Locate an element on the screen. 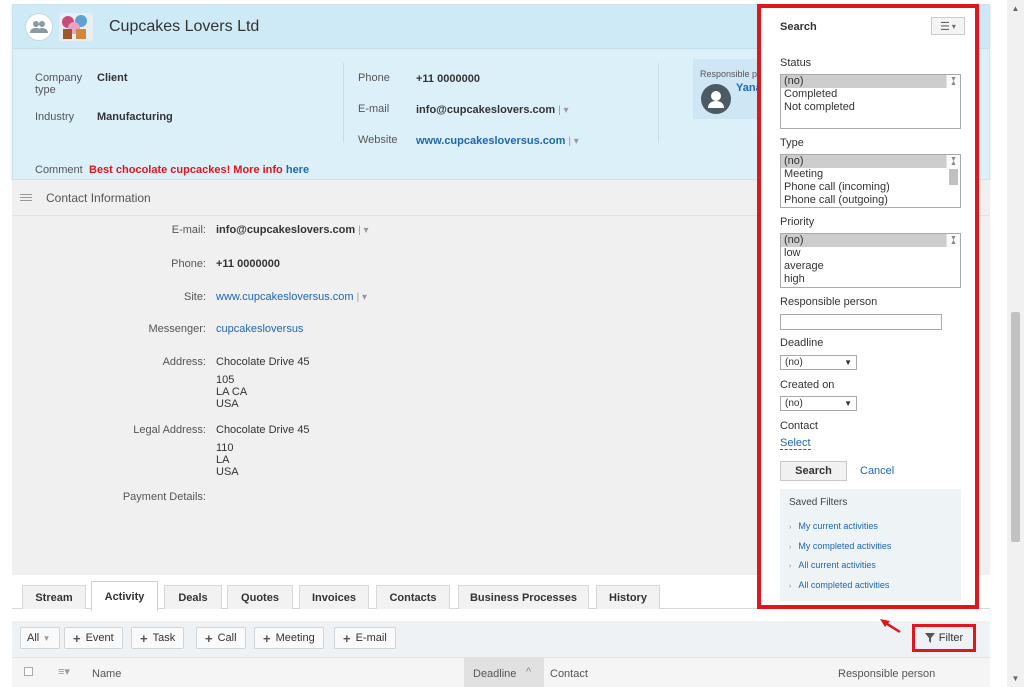 The height and width of the screenshot is (687, 1024). payment-details-label: Payment Details: is located at coordinates (164, 497).